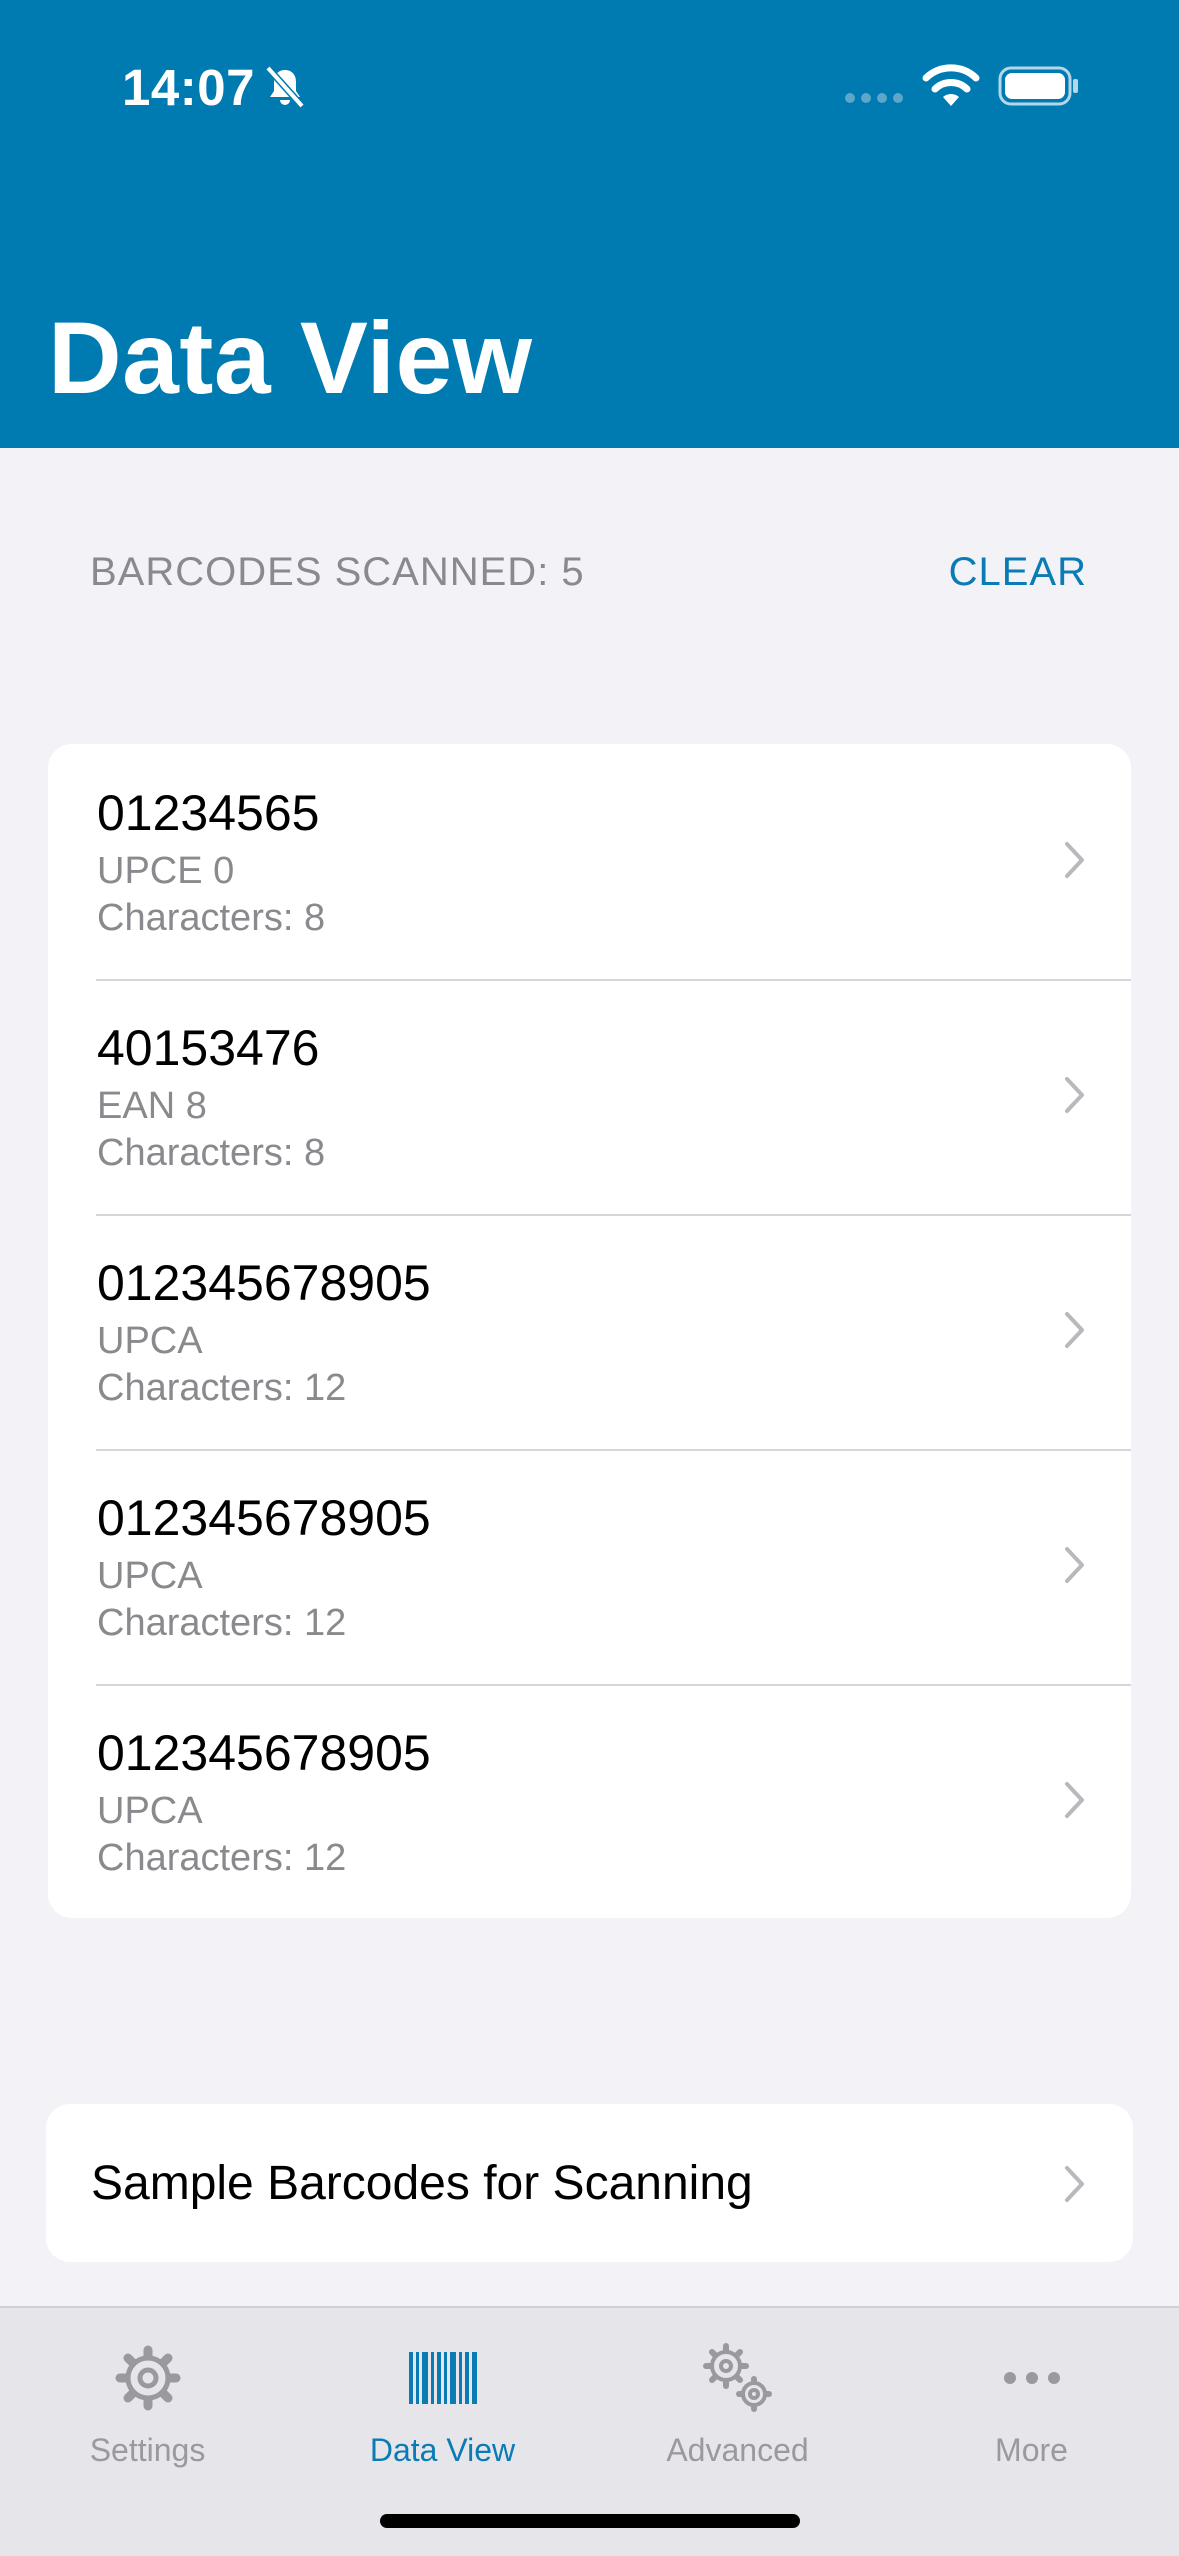 The image size is (1179, 2556). Describe the element at coordinates (589, 861) in the screenshot. I see `barcode-row: 01234565 UPCE 0 Characters: 8` at that location.